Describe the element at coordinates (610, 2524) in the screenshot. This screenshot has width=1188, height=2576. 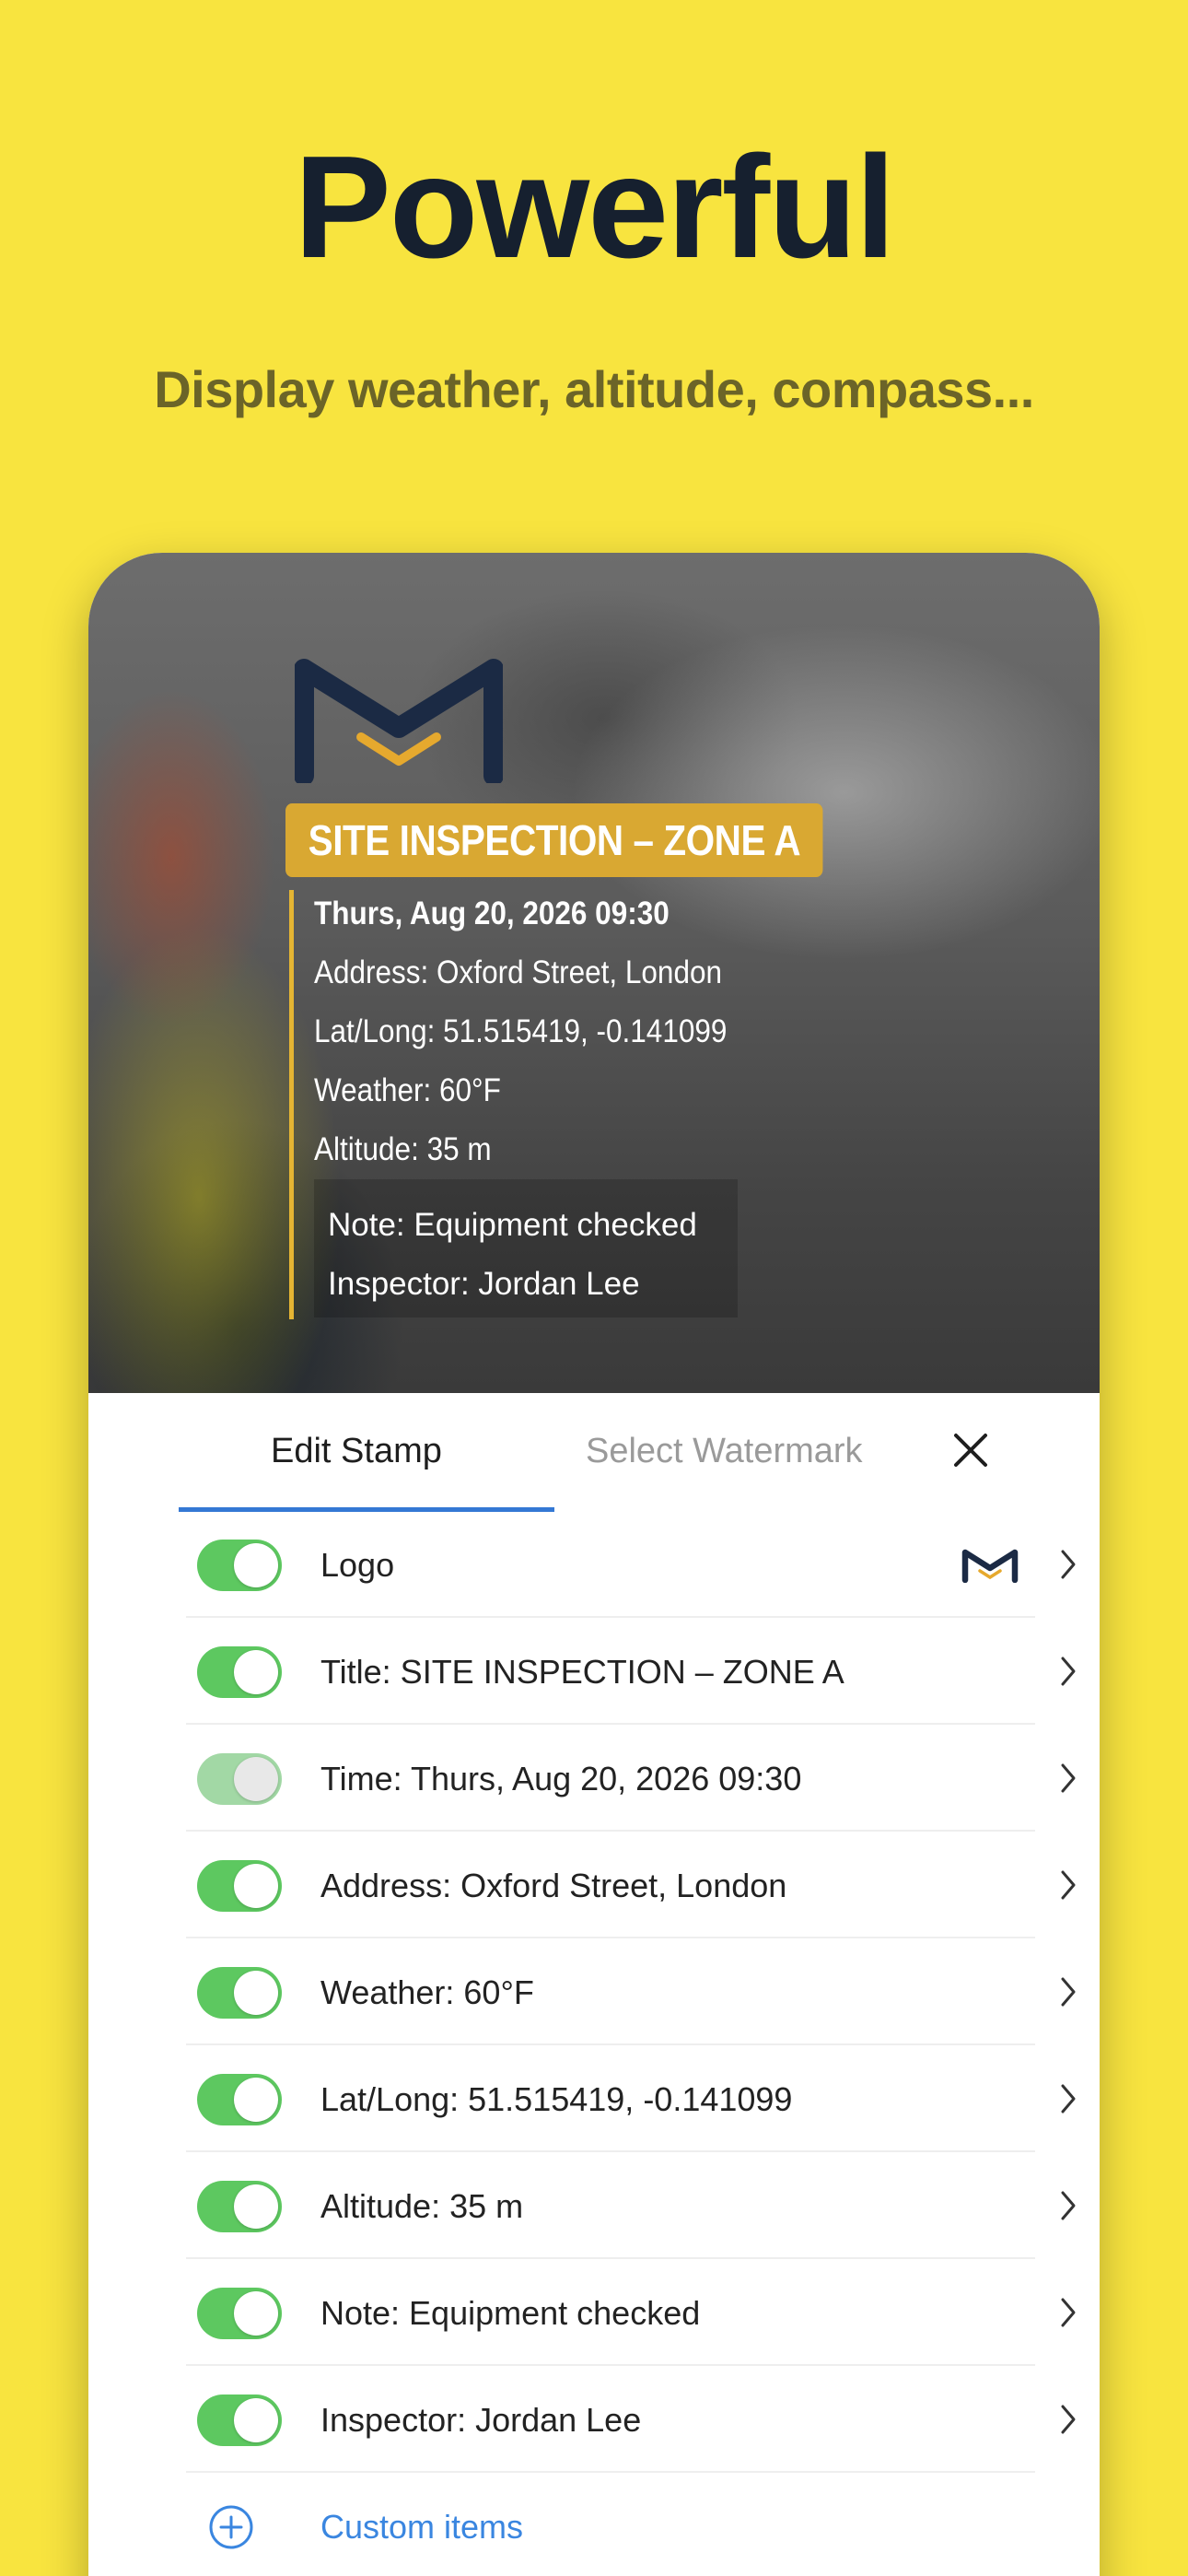
I see `add-custom-item-button: Custom items` at that location.